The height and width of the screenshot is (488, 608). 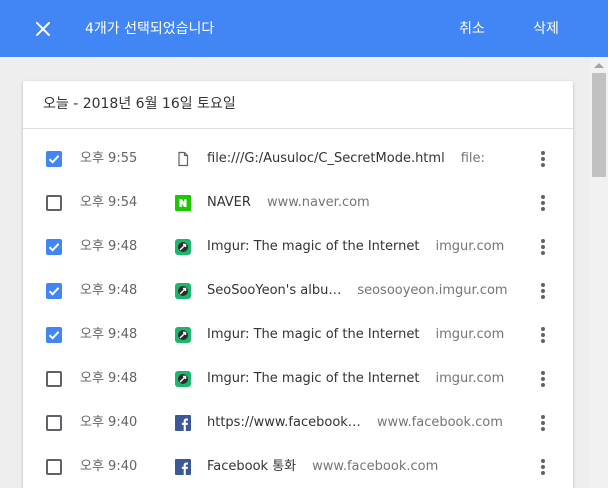 I want to click on history-row: 오후 9:54 NAVER www.naver.com, so click(x=298, y=203).